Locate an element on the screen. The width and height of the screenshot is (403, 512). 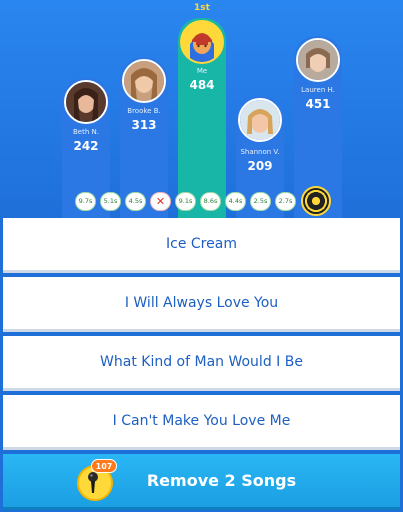
round-time-chip: 8.6s is located at coordinates (210, 201).